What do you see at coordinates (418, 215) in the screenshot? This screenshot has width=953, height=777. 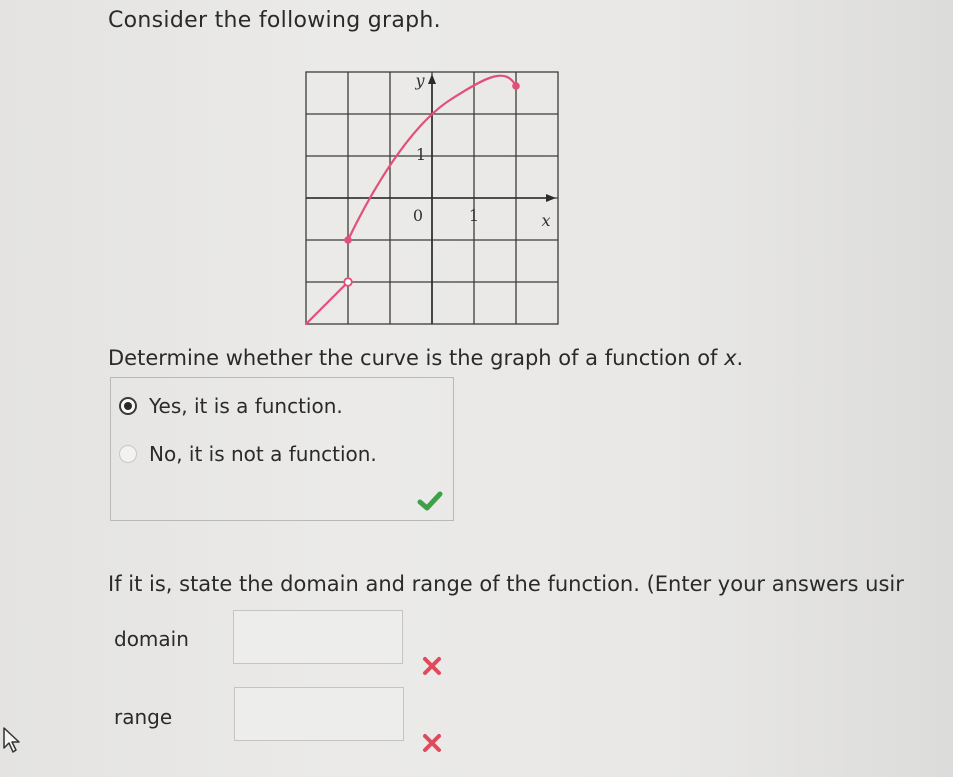 I see `tick-label-origin: 0` at bounding box center [418, 215].